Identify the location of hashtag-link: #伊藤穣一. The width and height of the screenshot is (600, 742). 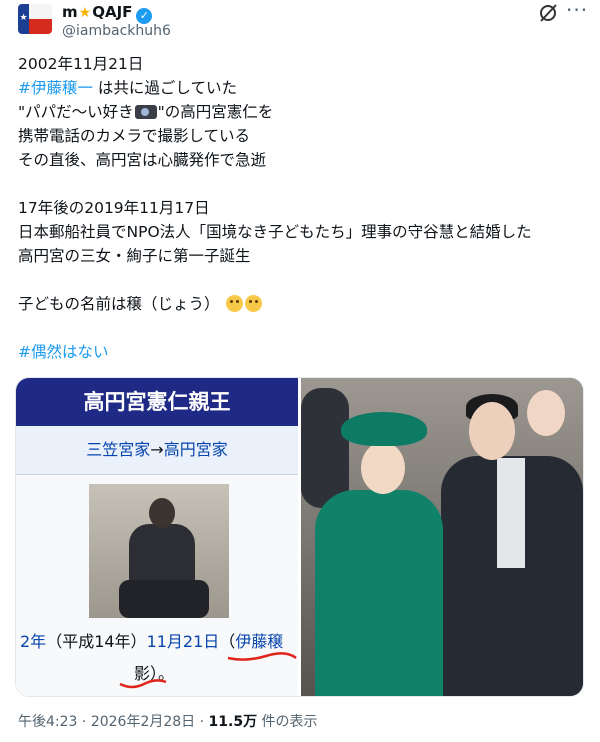
(55, 88).